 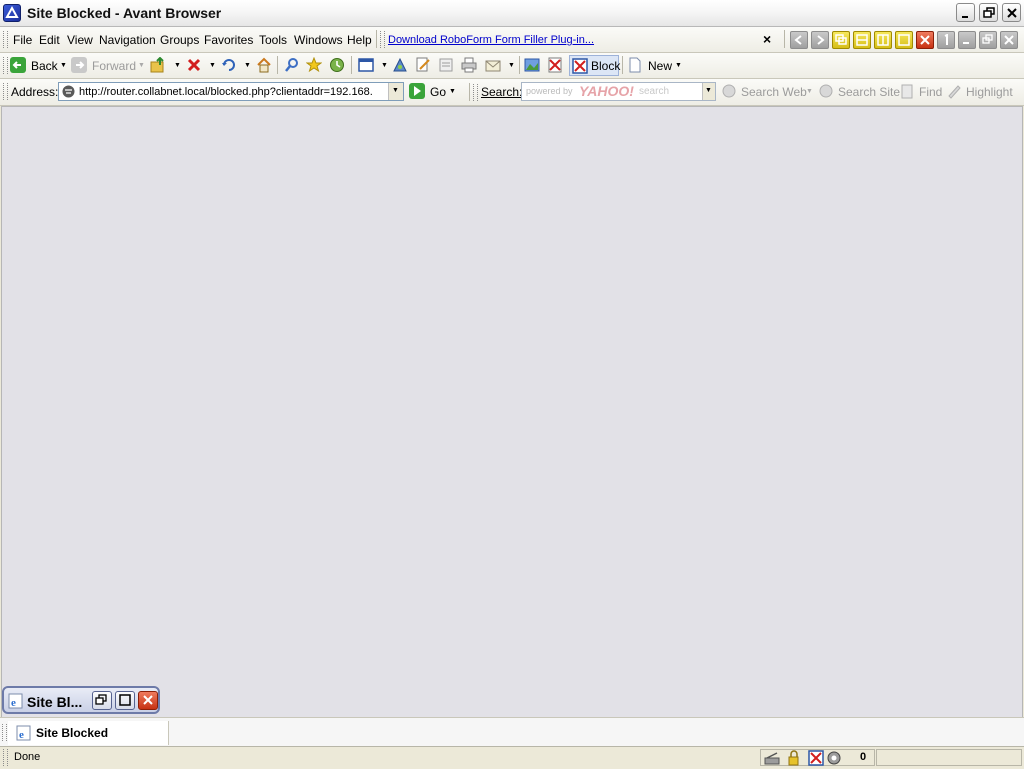 What do you see at coordinates (826, 91) in the screenshot?
I see `search-site-icon` at bounding box center [826, 91].